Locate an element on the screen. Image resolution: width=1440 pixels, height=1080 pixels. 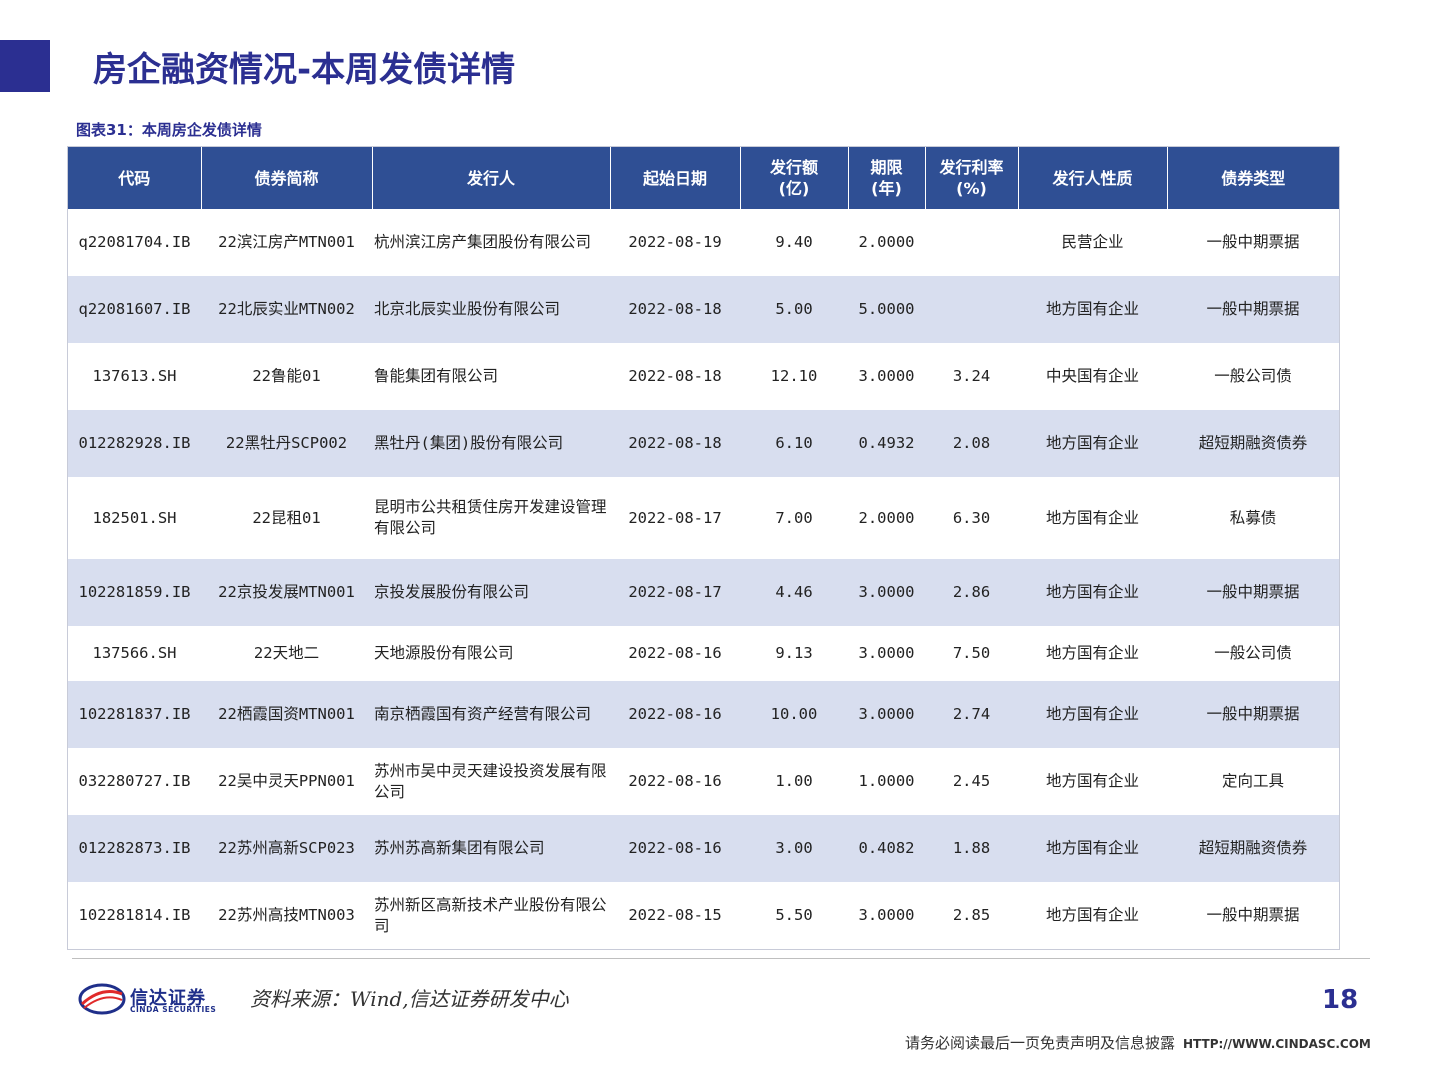
cell-bond-type: 一般公司债 is located at coordinates (1253, 653).